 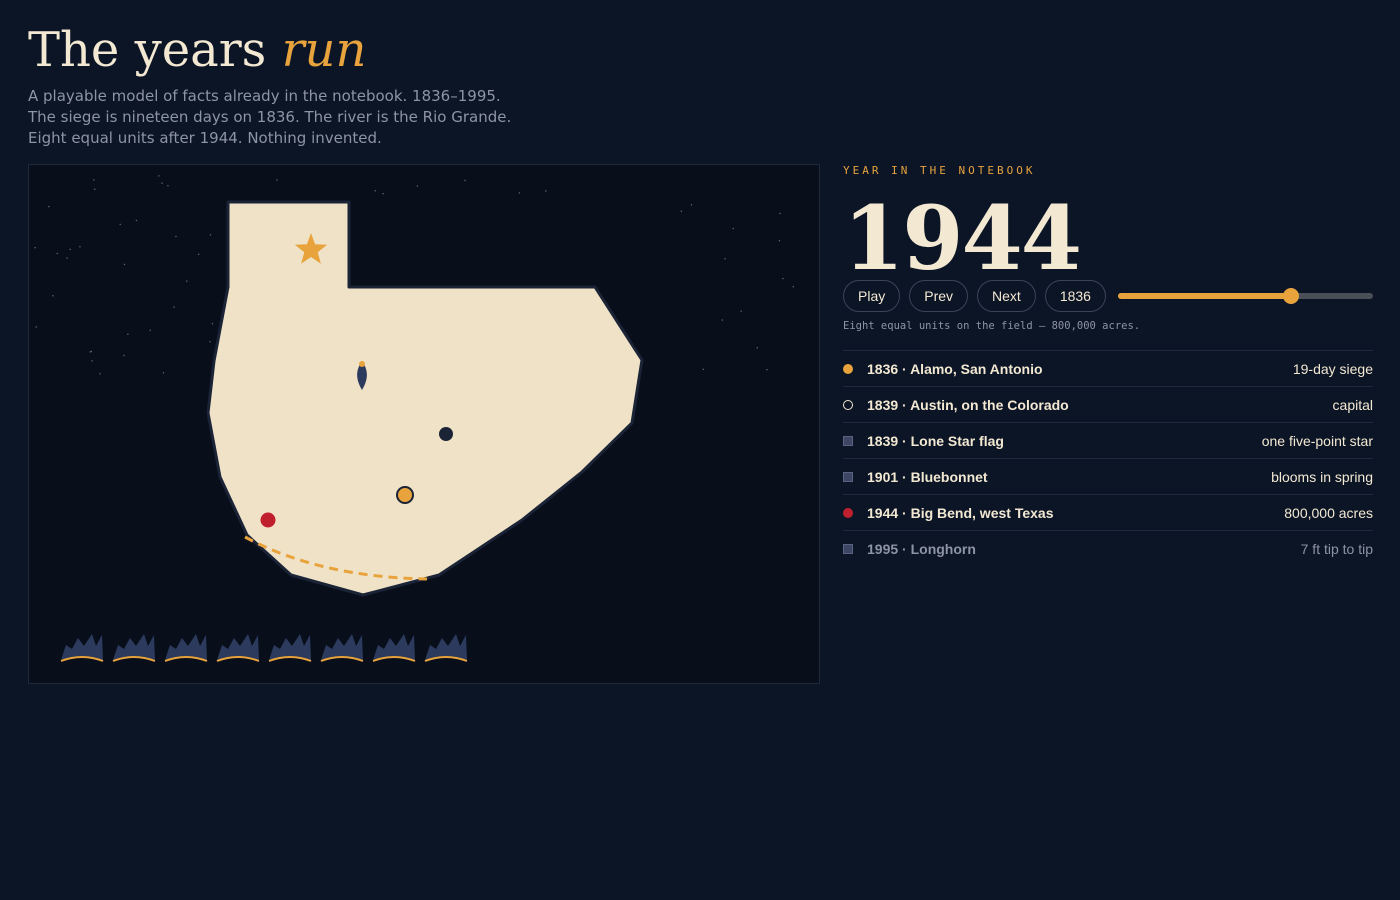 What do you see at coordinates (955, 368) in the screenshot?
I see `fact-label: 1836 · Alamo, San Antonio` at bounding box center [955, 368].